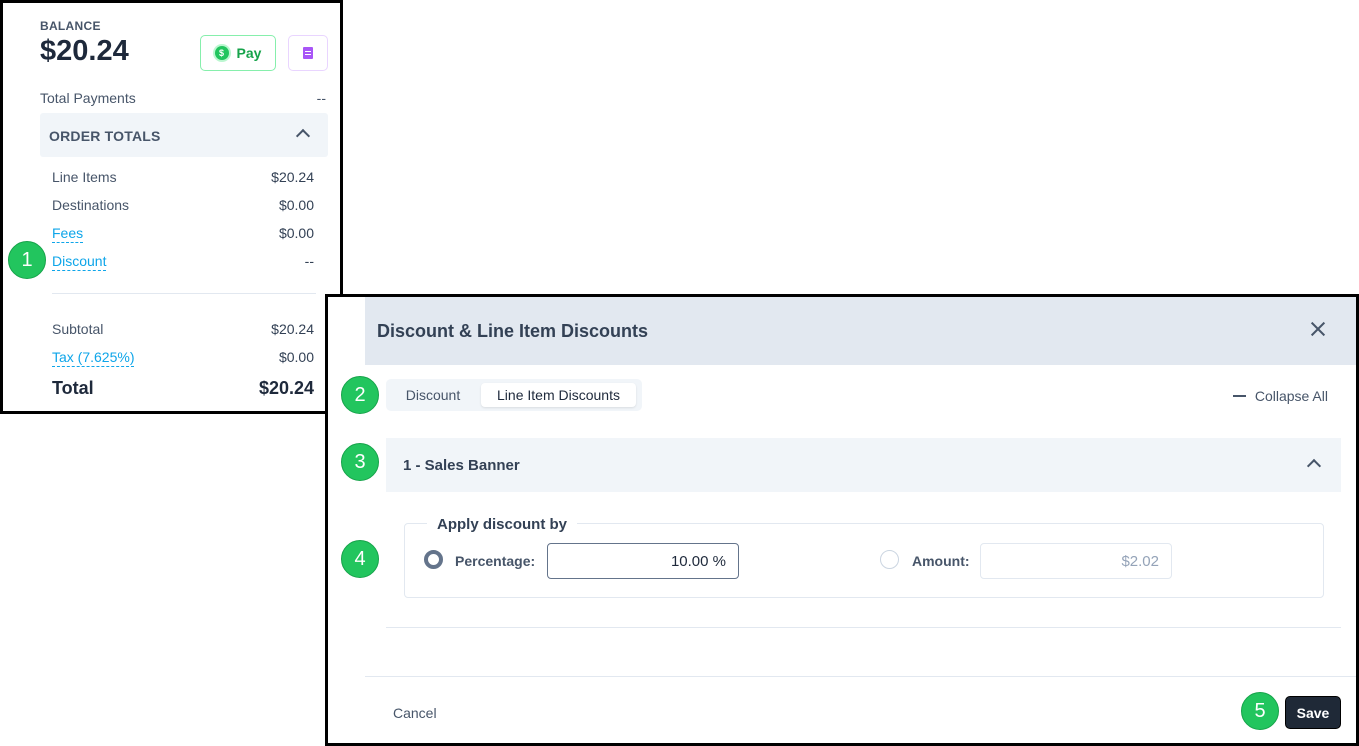 This screenshot has height=746, width=1359. I want to click on modal-title: Discount & Line Item Discounts, so click(513, 331).